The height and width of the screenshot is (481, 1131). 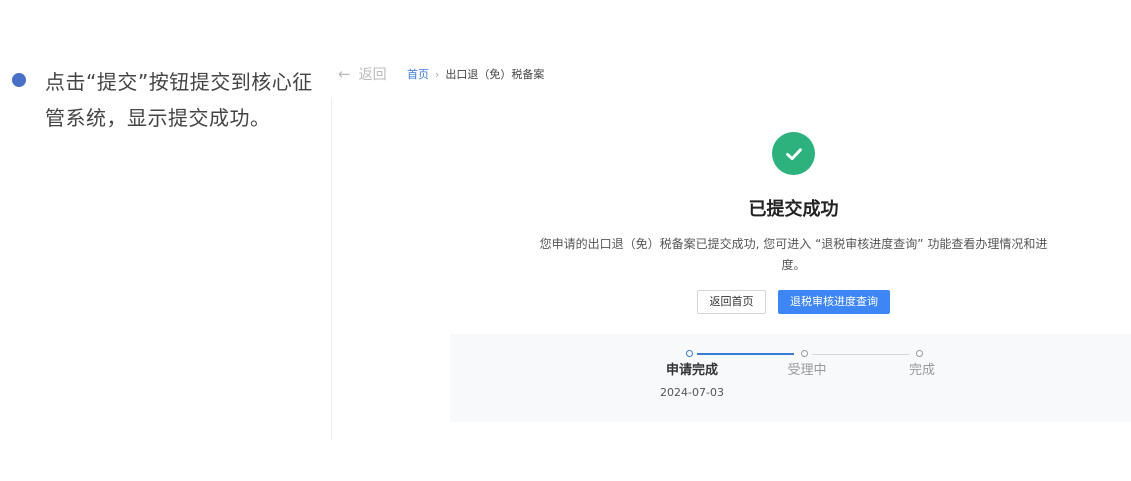 I want to click on breadcrumb-current: 出口退（免）税备案, so click(x=495, y=74).